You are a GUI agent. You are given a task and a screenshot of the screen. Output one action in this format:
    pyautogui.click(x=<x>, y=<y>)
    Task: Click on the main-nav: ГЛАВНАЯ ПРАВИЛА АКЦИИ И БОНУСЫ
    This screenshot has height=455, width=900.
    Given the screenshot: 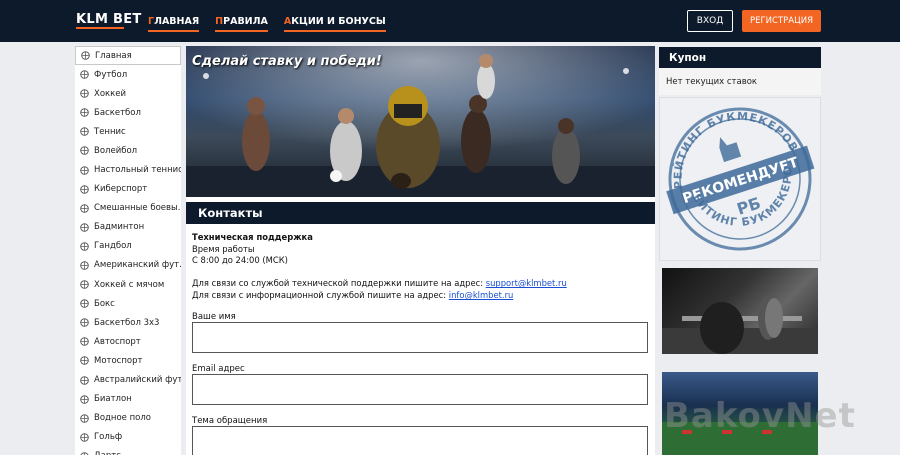 What is the action you would take?
    pyautogui.click(x=267, y=24)
    